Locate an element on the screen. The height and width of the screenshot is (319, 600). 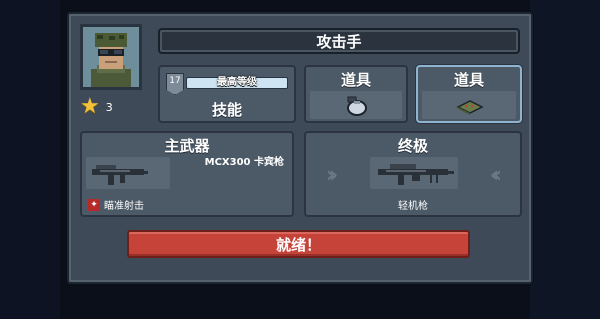
ultimate-card: 终极 ›› ‹‹ 轻机枪 is located at coordinates (413, 174).